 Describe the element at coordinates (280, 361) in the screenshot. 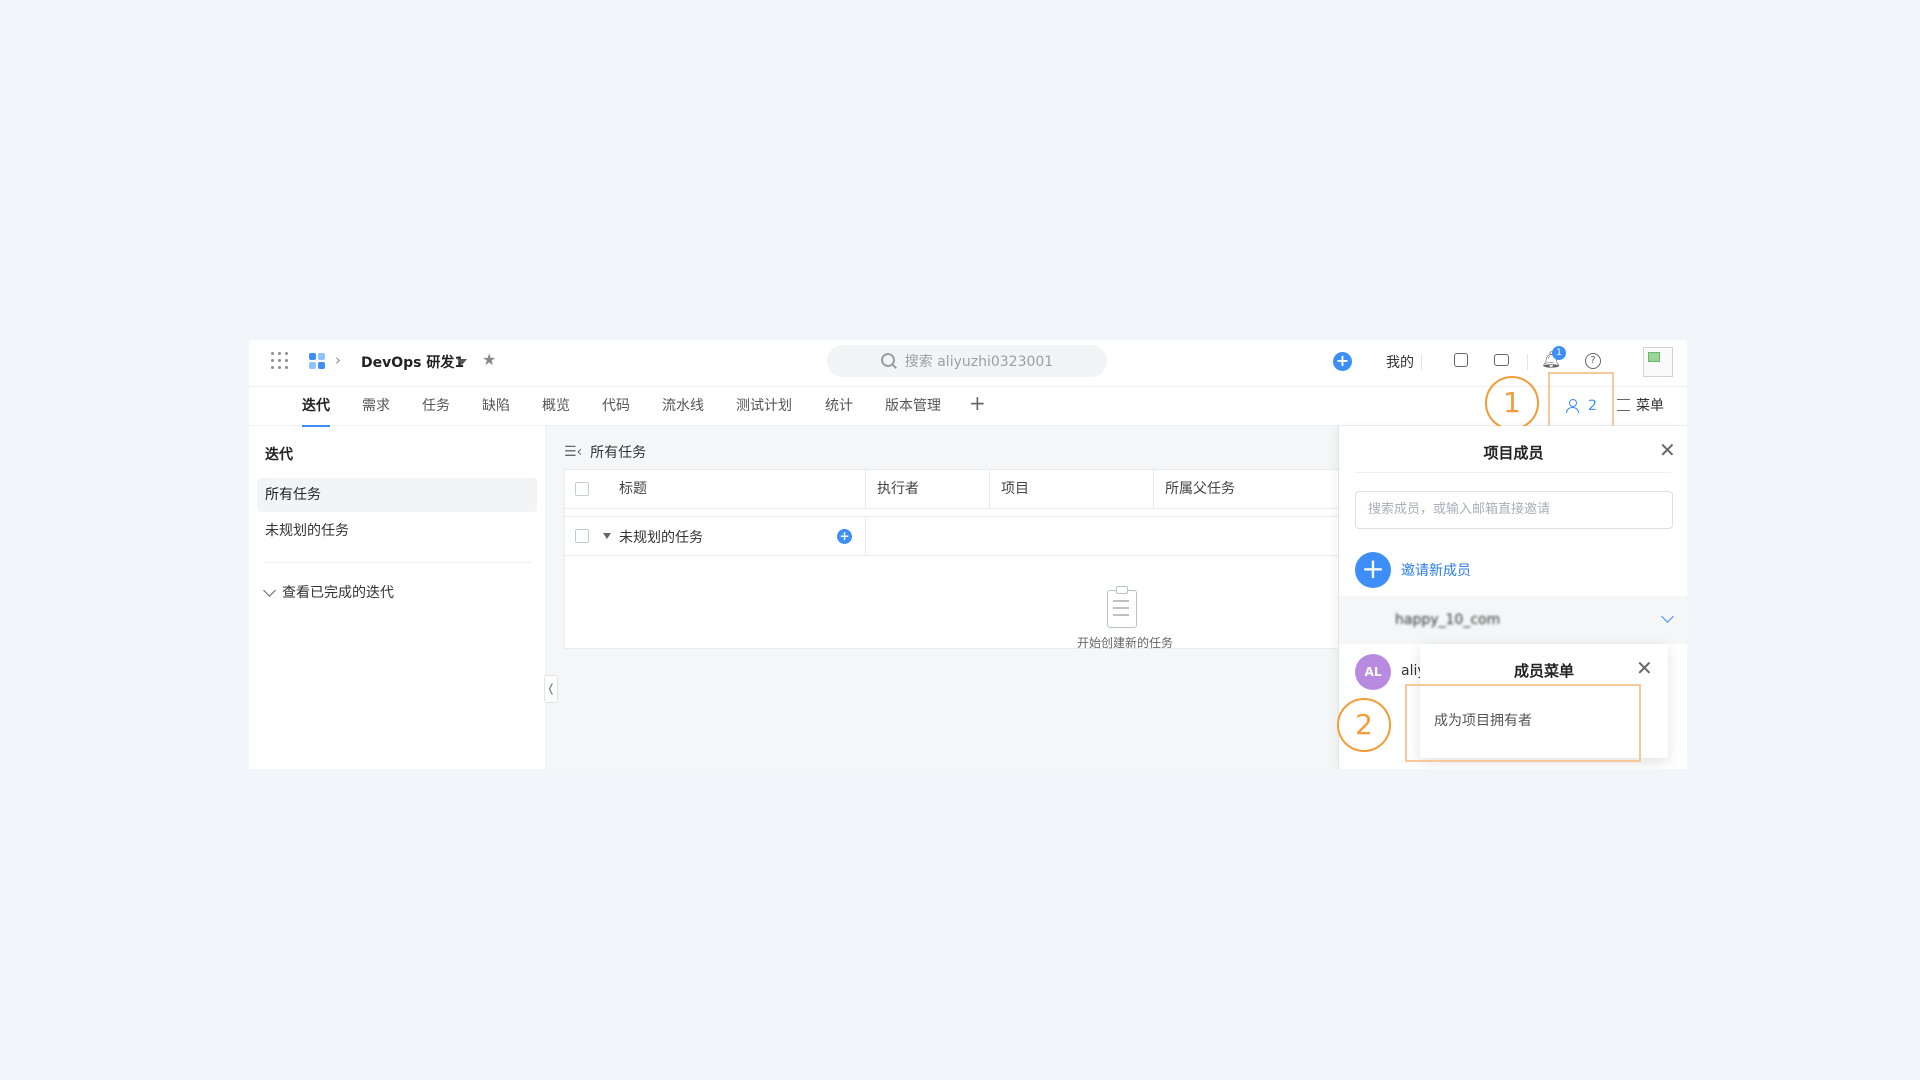

I see `apps-grid-icon` at that location.